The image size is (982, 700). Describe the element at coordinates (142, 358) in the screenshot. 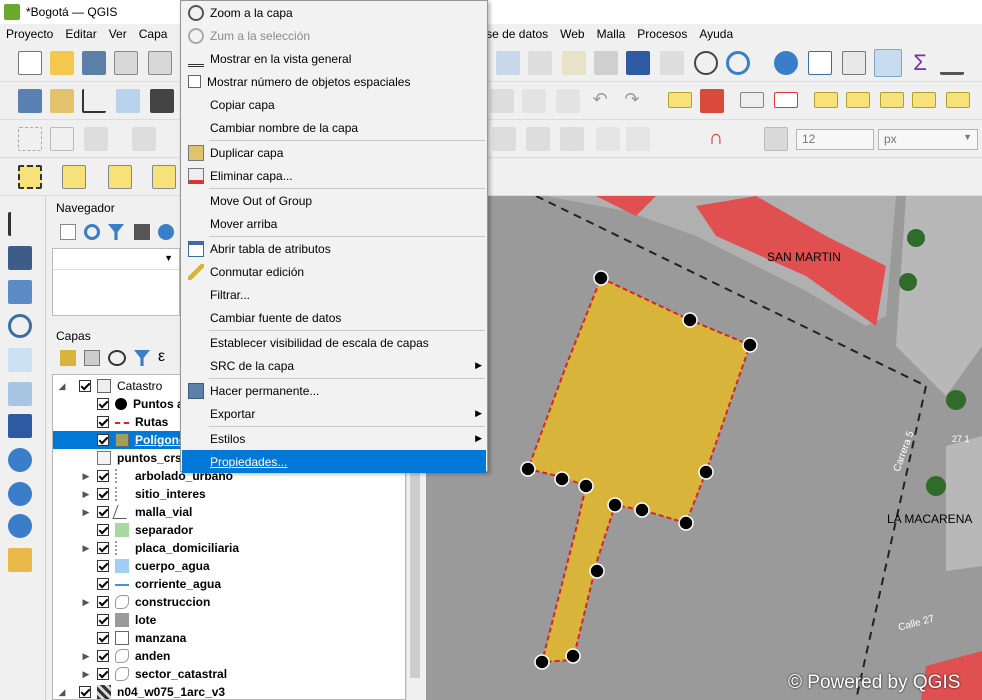

I see `filter-legend-icon` at that location.